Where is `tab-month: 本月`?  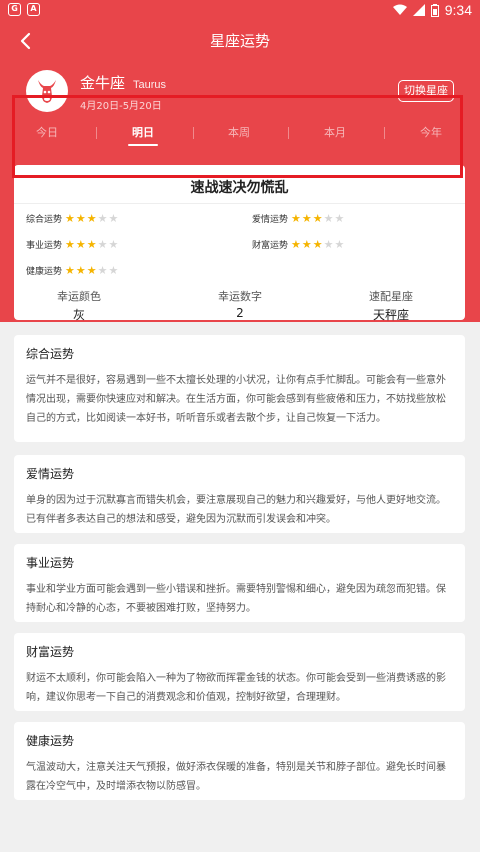 tab-month: 本月 is located at coordinates (335, 132).